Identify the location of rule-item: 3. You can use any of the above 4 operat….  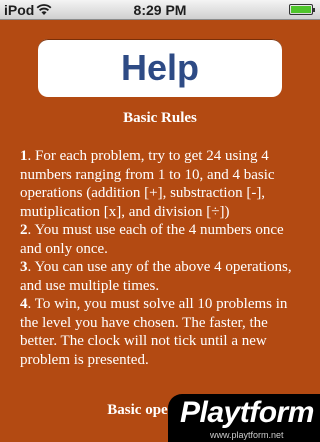
(156, 276).